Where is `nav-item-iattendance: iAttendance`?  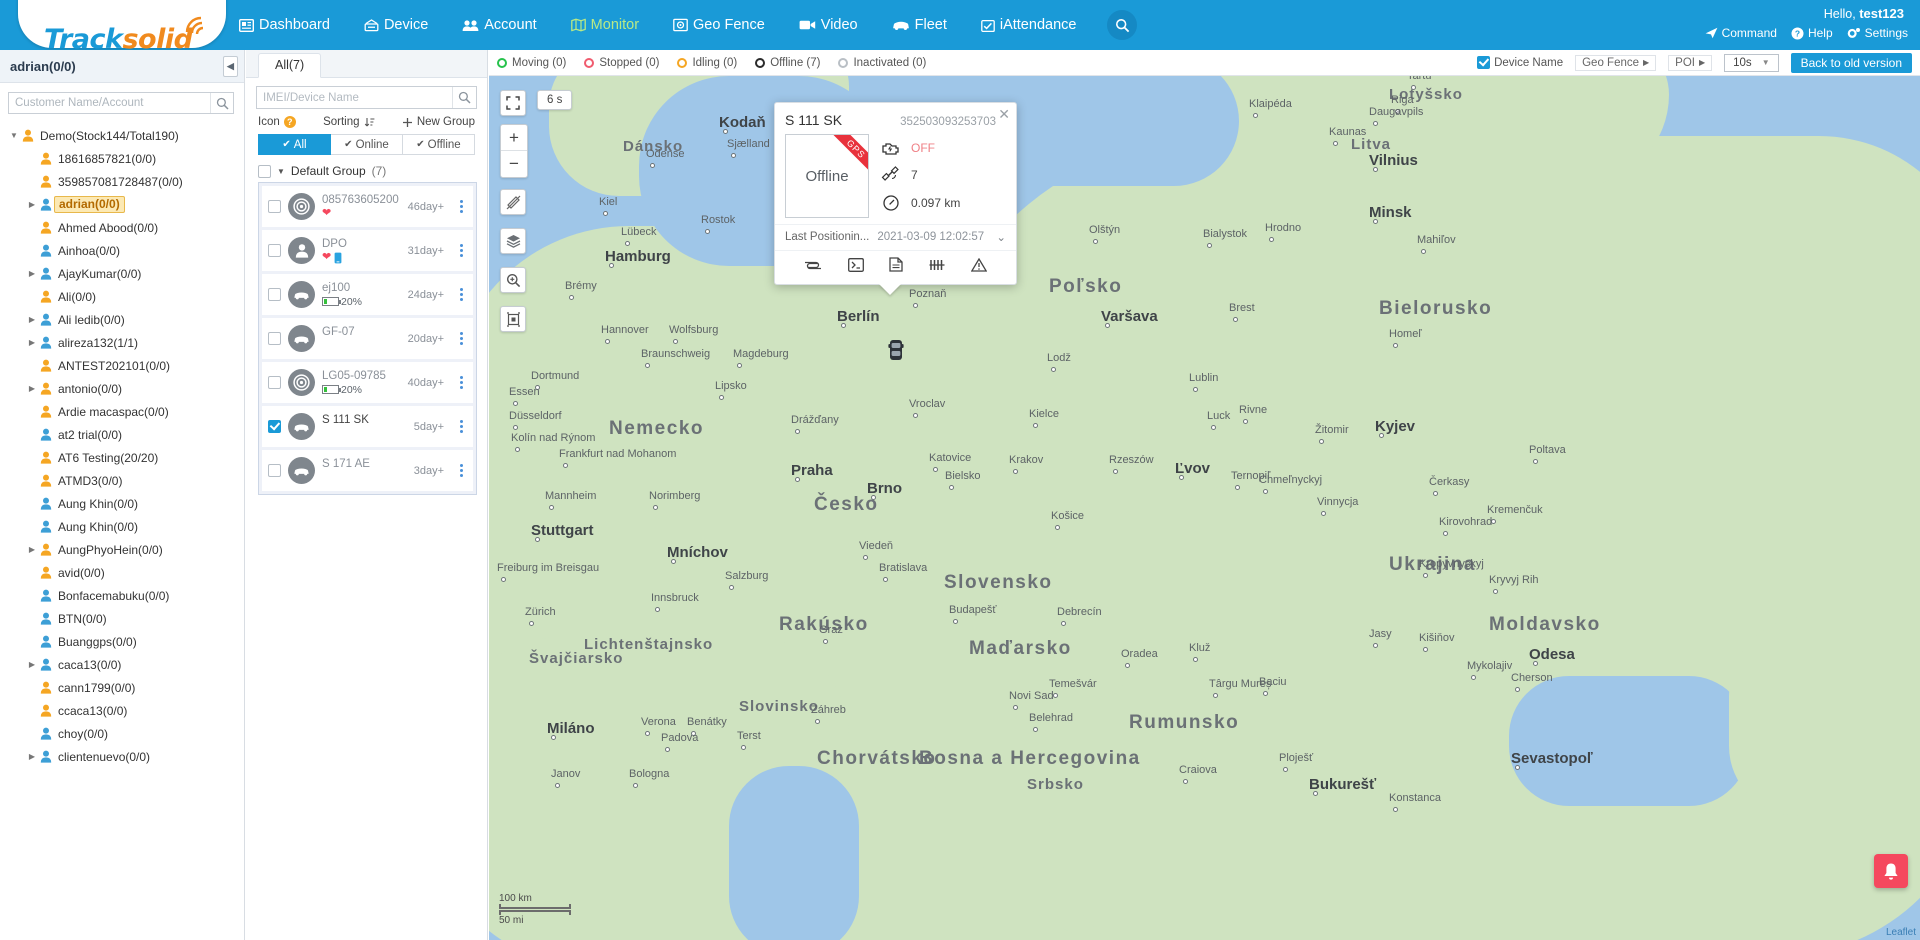 nav-item-iattendance: iAttendance is located at coordinates (1029, 25).